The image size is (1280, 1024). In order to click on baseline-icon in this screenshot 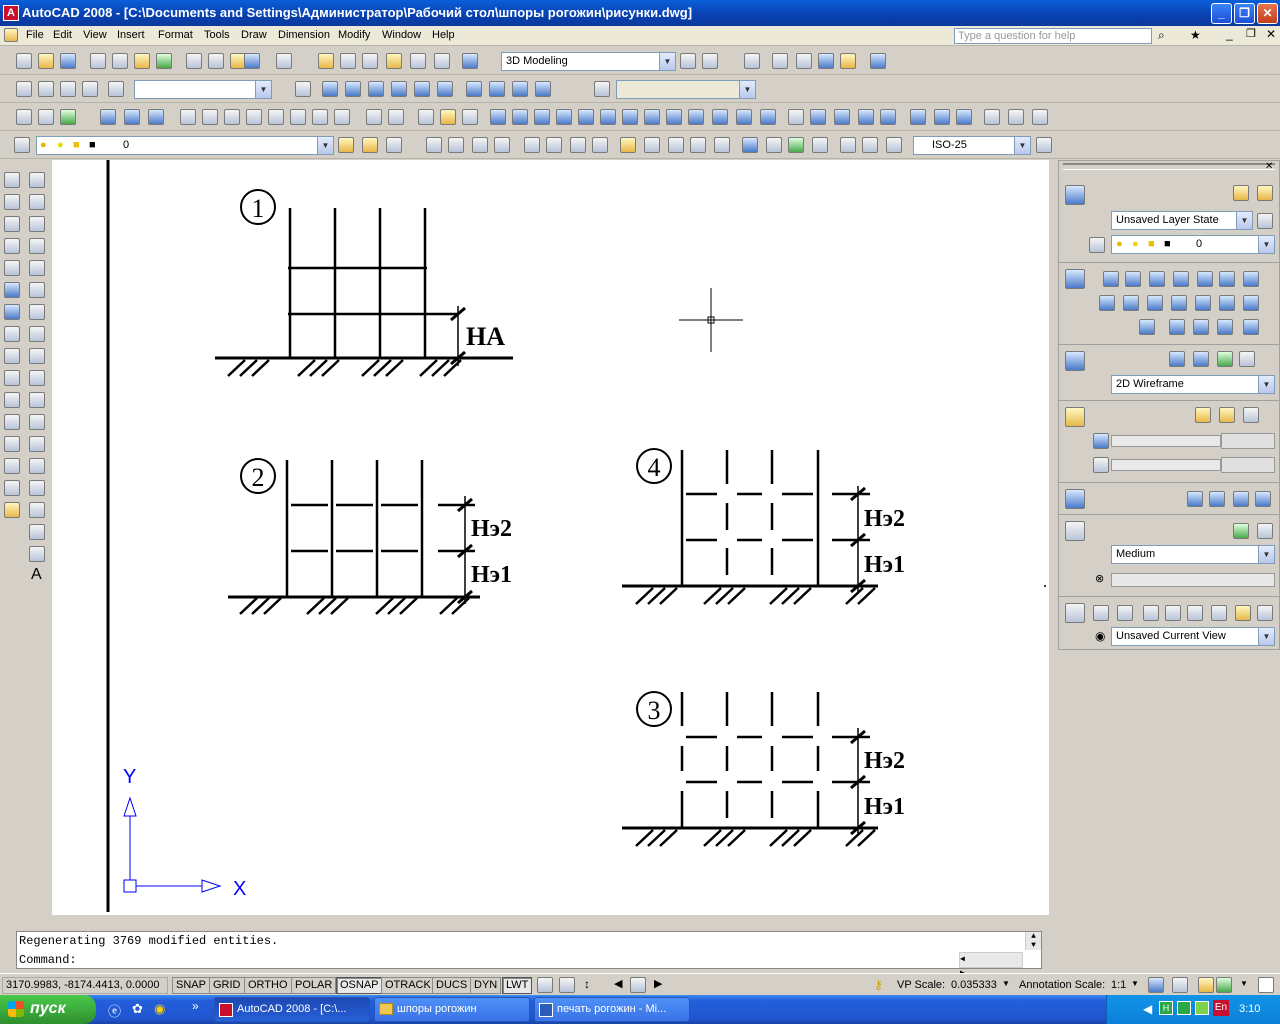, I will do `click(652, 145)`.